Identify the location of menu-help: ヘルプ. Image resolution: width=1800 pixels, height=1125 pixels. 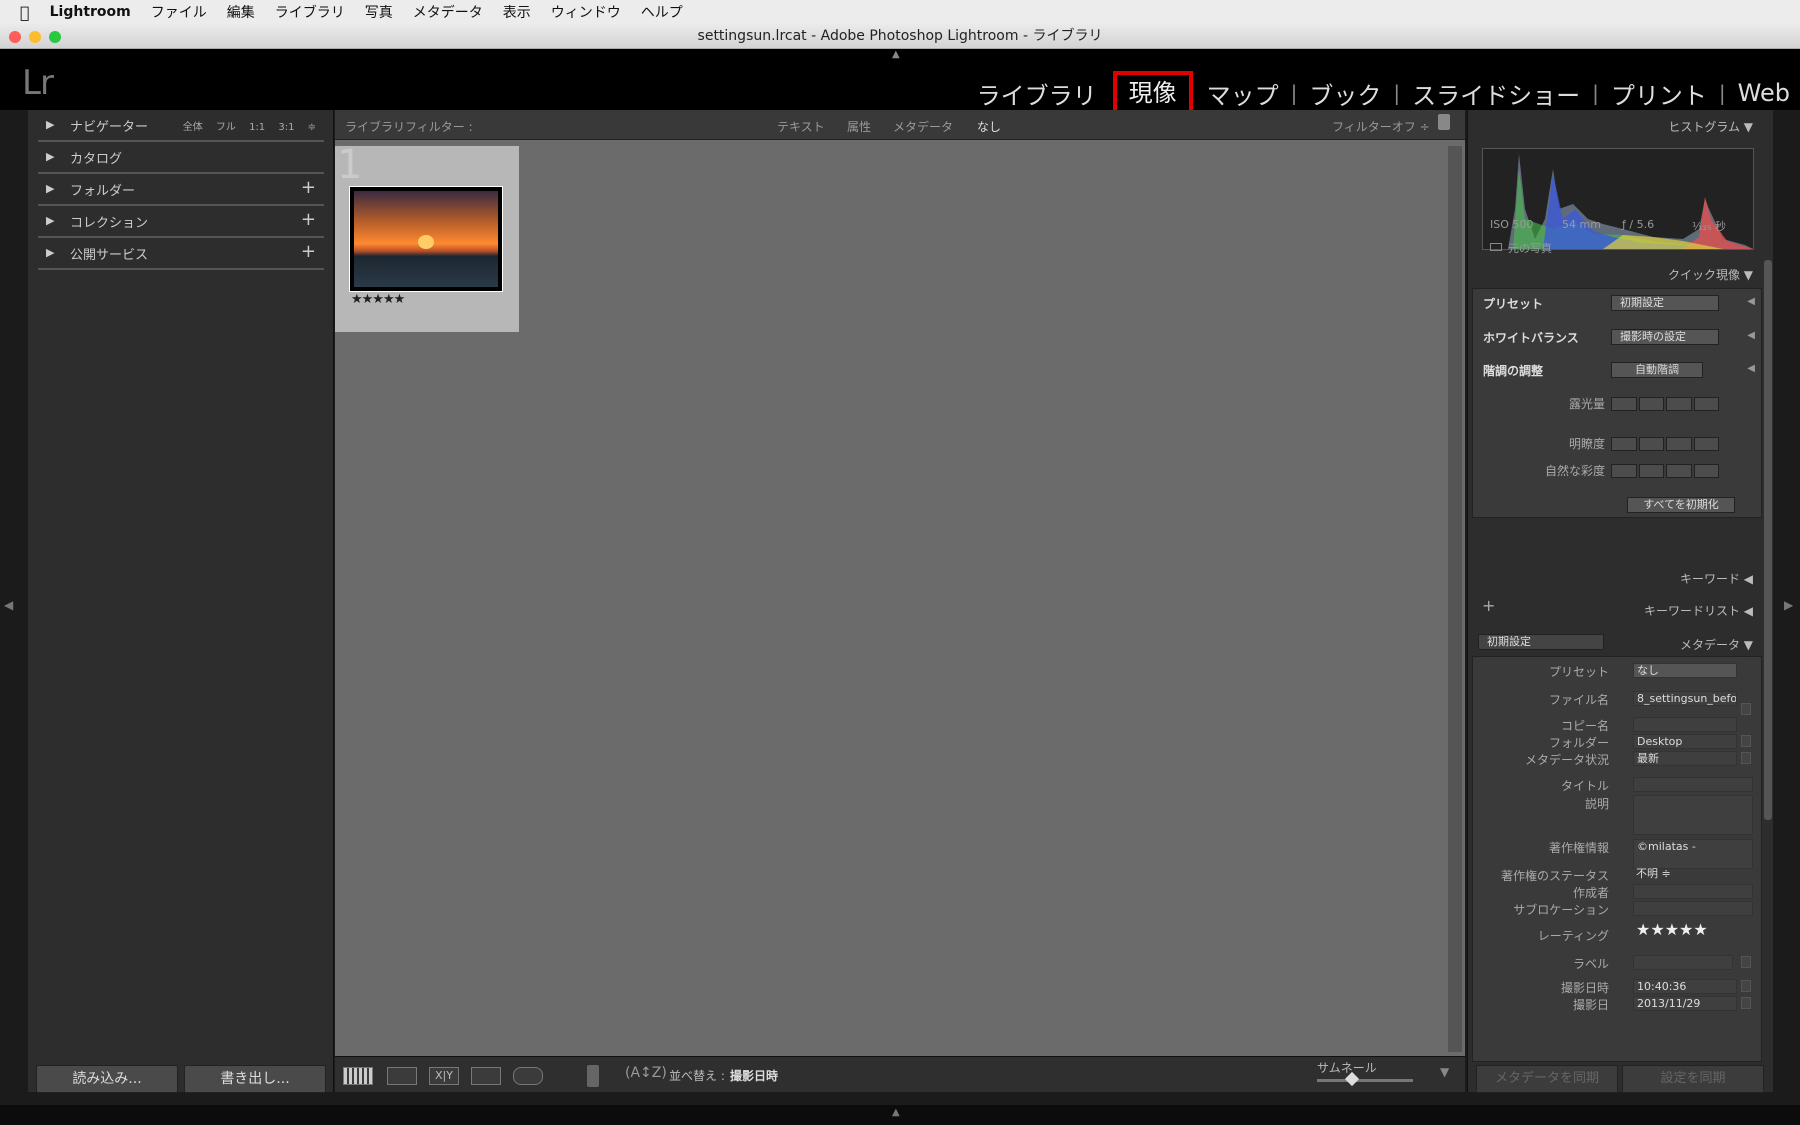
(662, 12).